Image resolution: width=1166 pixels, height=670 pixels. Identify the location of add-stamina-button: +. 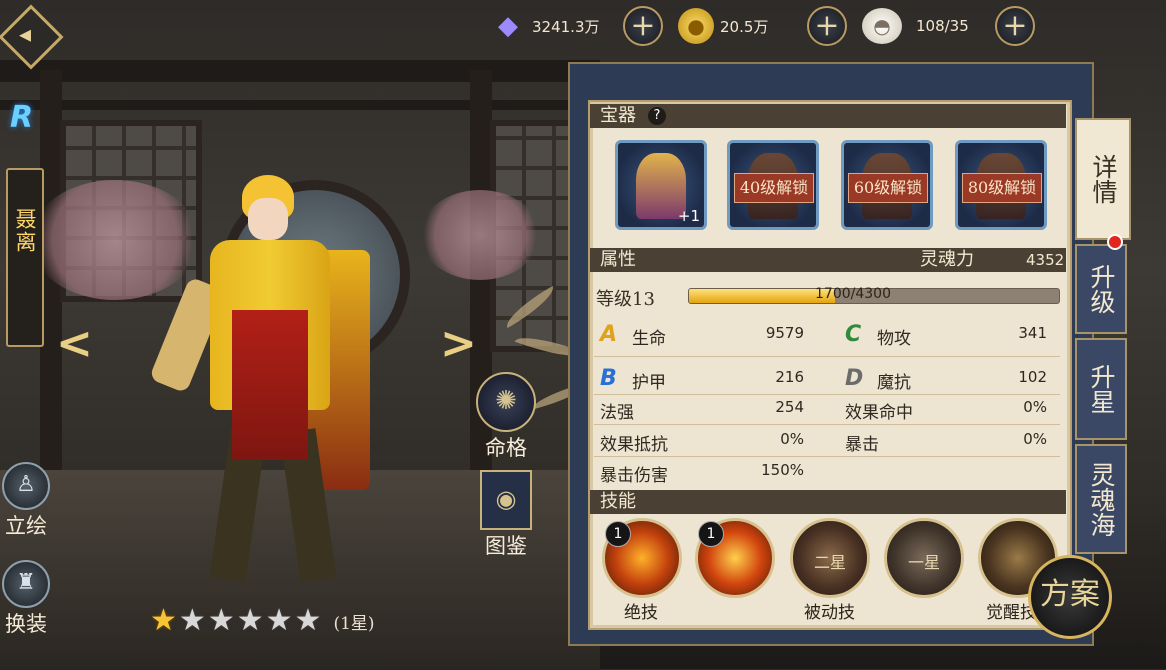
(1015, 26).